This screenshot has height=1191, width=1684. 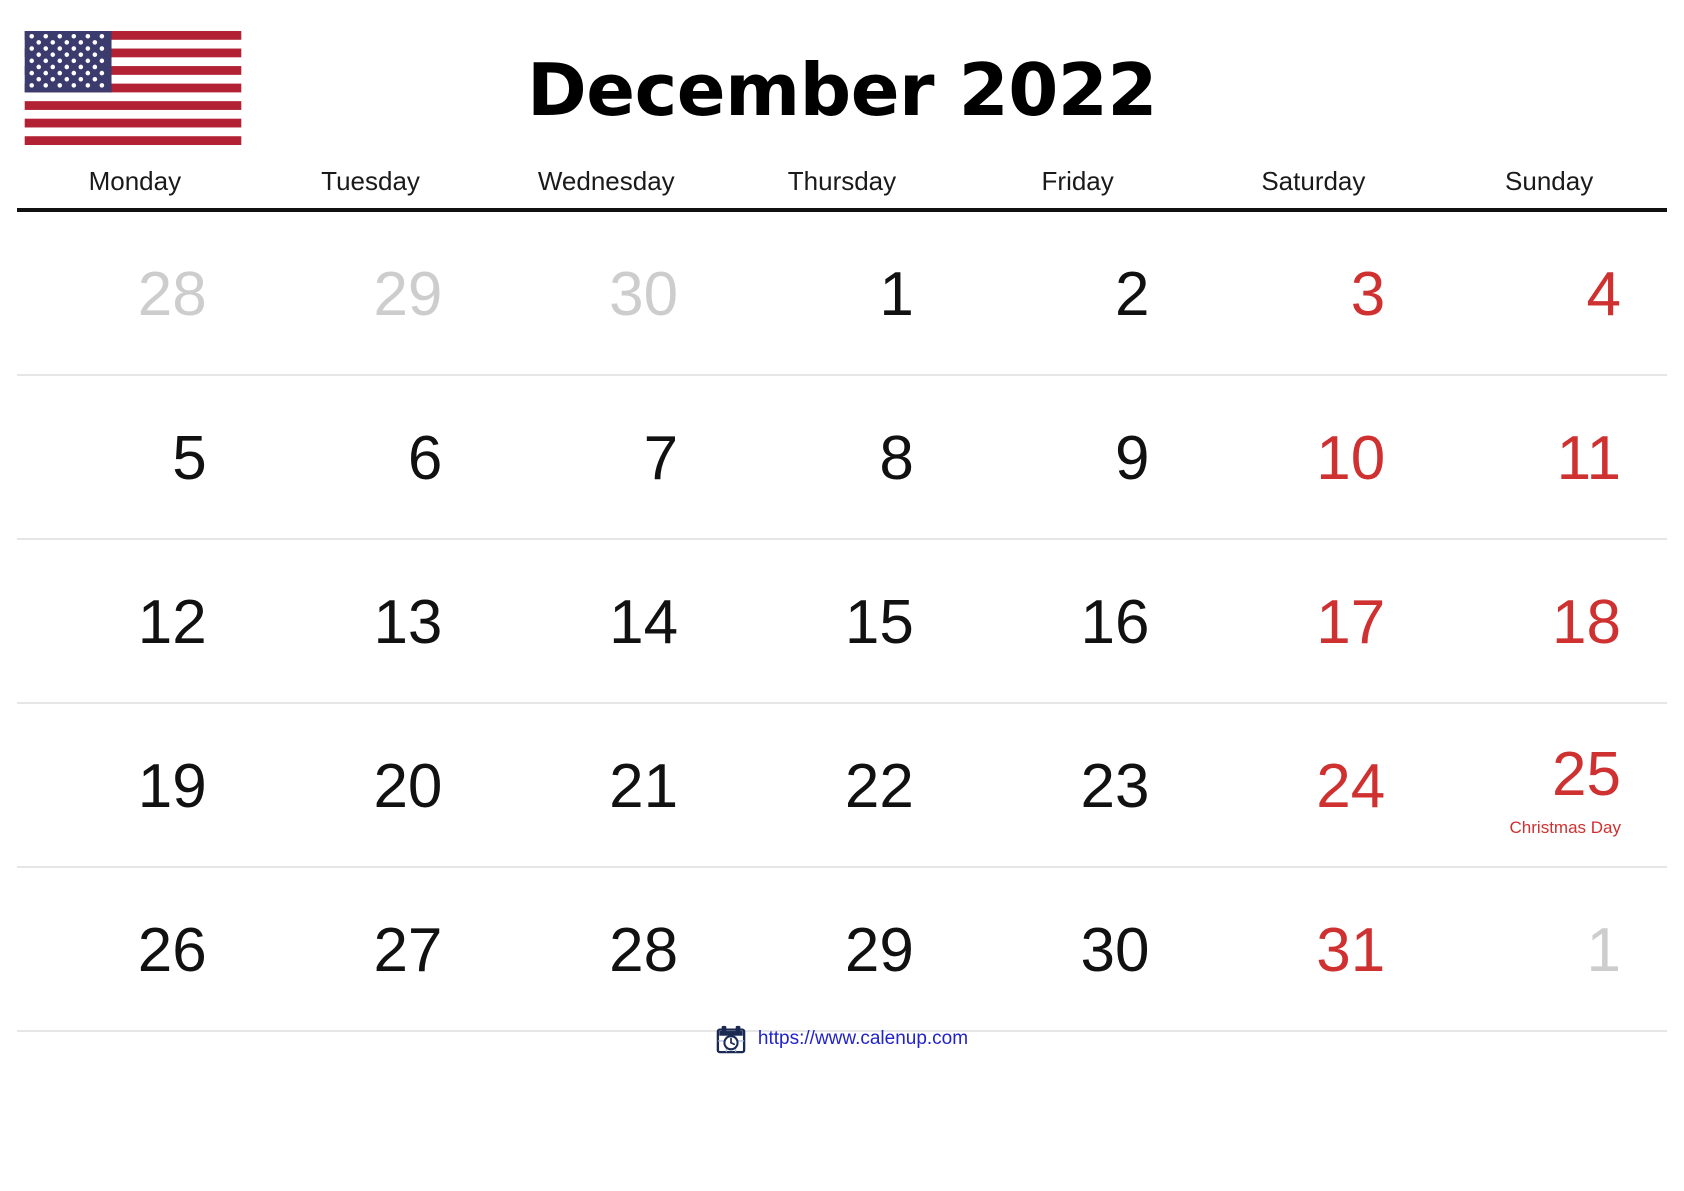 What do you see at coordinates (370, 785) in the screenshot?
I see `calendar-day-cell: 20` at bounding box center [370, 785].